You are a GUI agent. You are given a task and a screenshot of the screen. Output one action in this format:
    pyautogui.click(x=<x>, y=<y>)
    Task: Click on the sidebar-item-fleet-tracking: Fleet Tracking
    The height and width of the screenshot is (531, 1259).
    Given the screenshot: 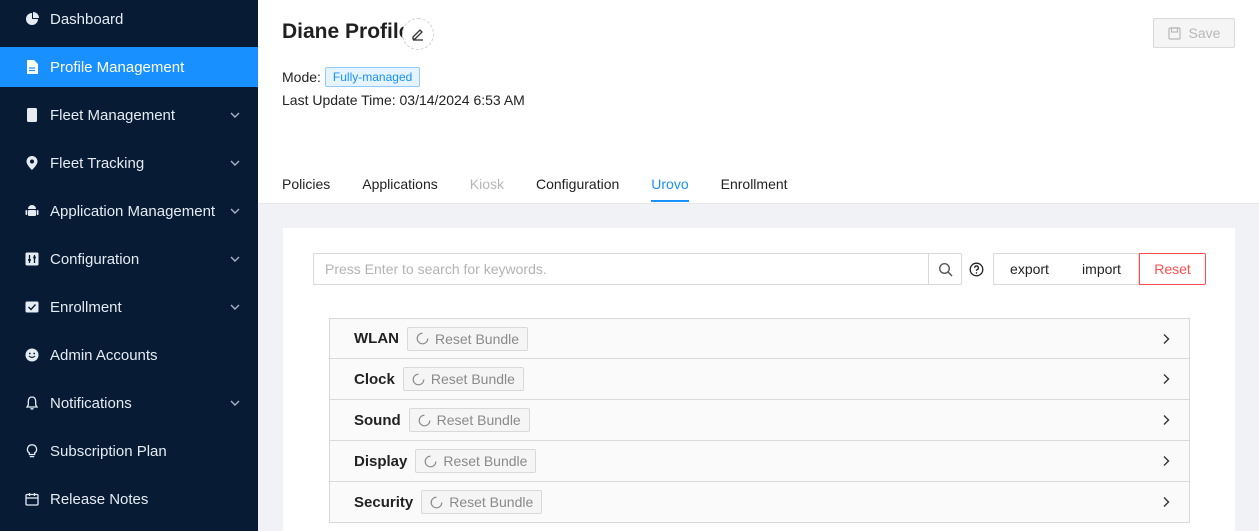 What is the action you would take?
    pyautogui.click(x=129, y=163)
    